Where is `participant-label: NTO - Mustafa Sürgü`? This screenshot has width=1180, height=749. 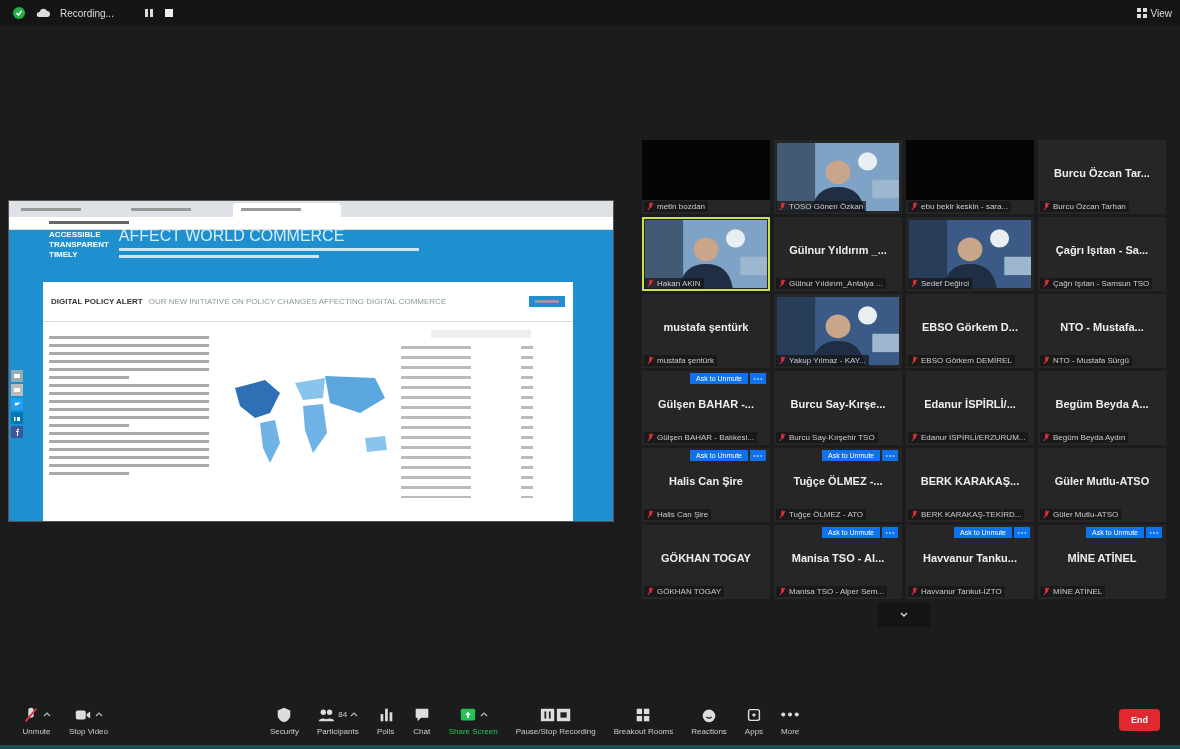 participant-label: NTO - Mustafa Sürgü is located at coordinates (1091, 360).